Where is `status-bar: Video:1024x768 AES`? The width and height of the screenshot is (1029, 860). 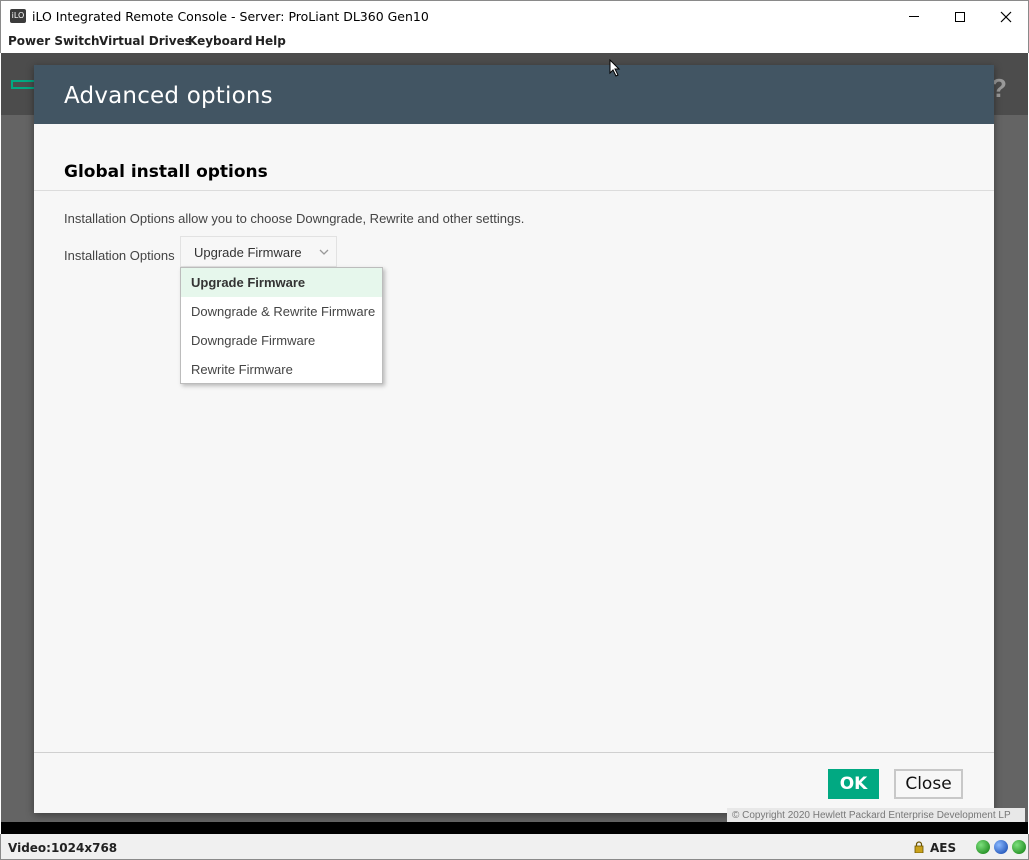 status-bar: Video:1024x768 AES is located at coordinates (514, 847).